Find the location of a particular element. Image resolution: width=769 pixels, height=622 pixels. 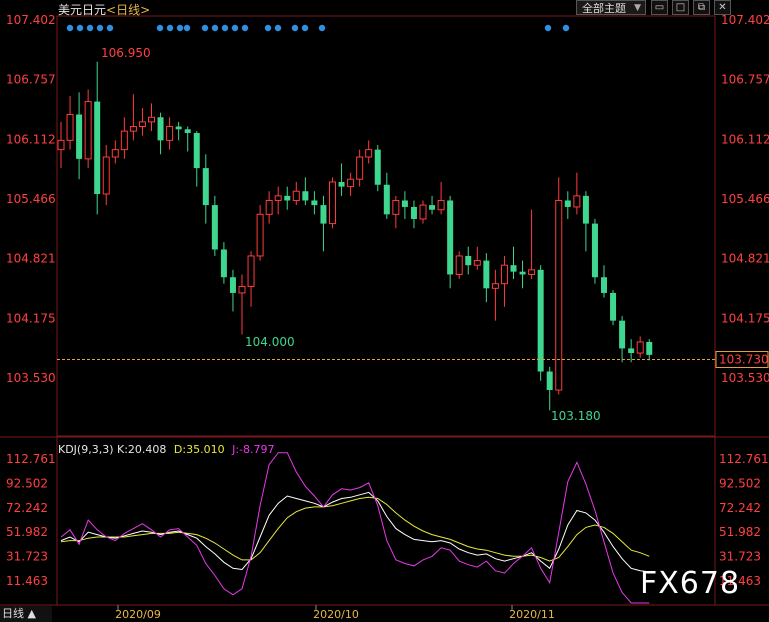

period-label: 日线 ▲ is located at coordinates (19, 613).